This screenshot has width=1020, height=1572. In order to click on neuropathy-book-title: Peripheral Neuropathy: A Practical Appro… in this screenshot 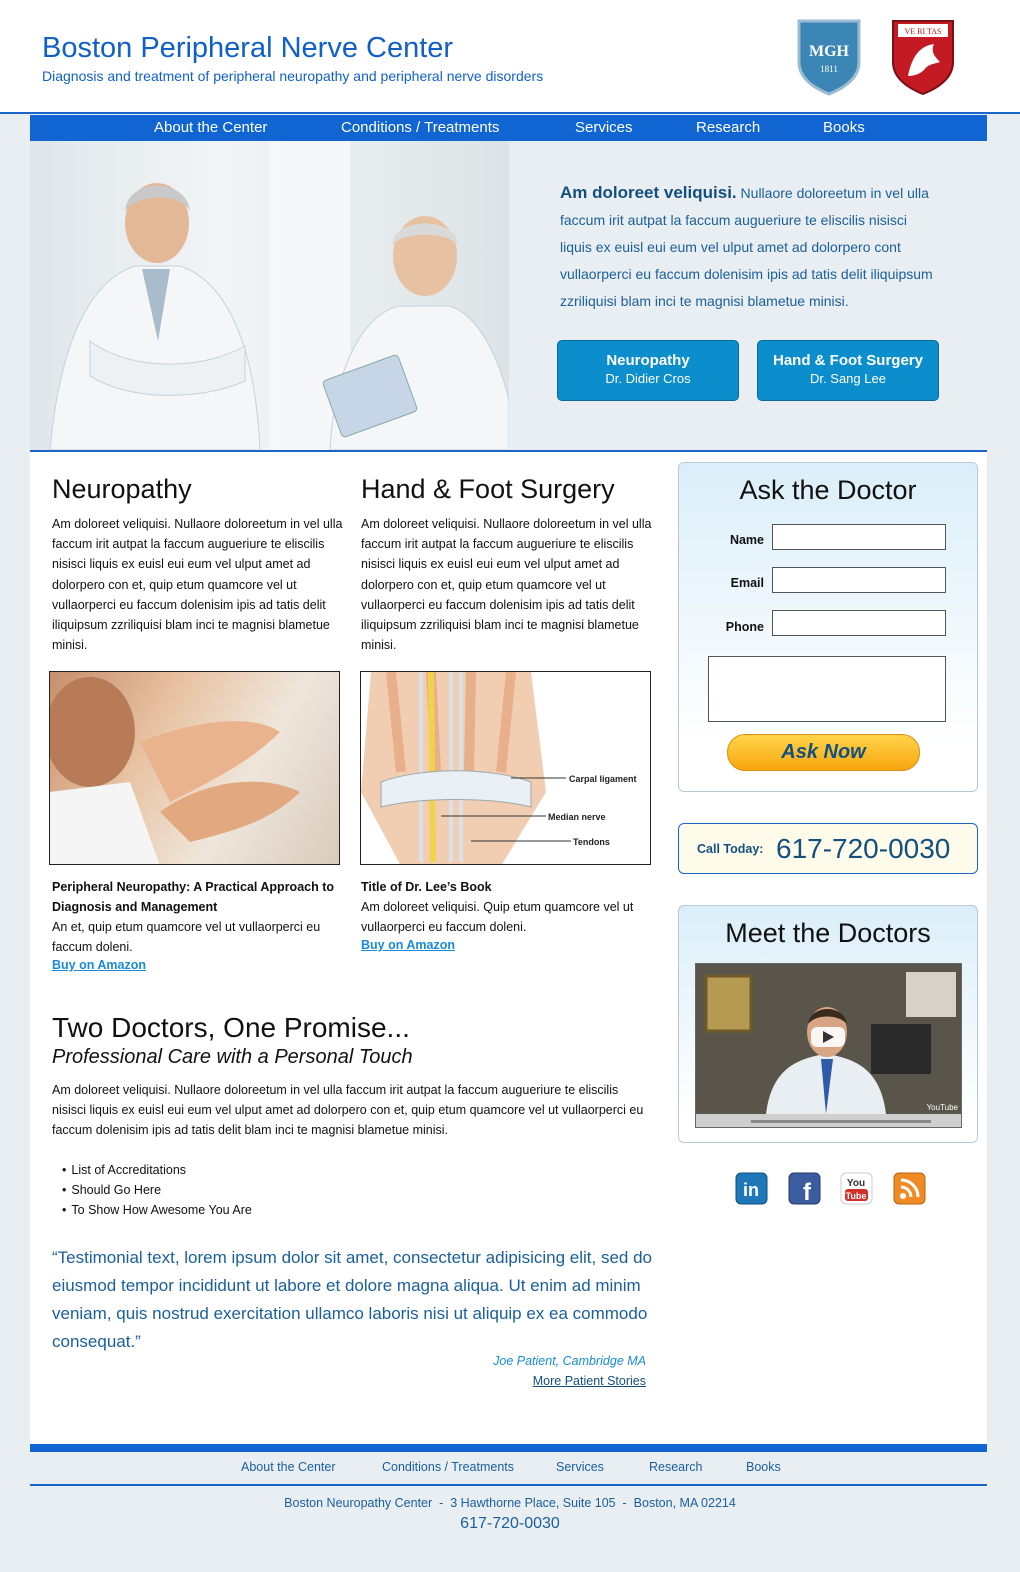, I will do `click(193, 897)`.